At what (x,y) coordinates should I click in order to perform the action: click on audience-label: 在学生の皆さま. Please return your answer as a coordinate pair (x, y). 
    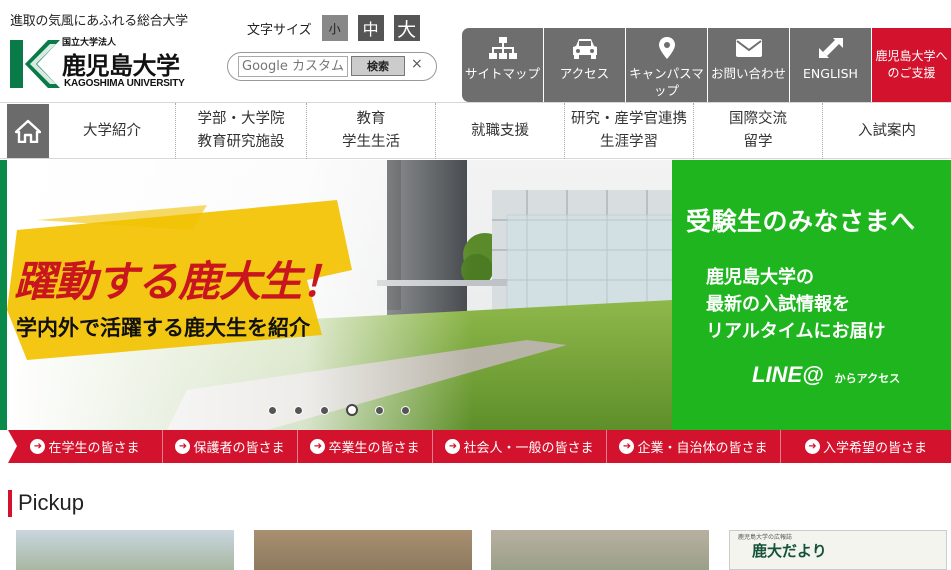
    Looking at the image, I should click on (94, 448).